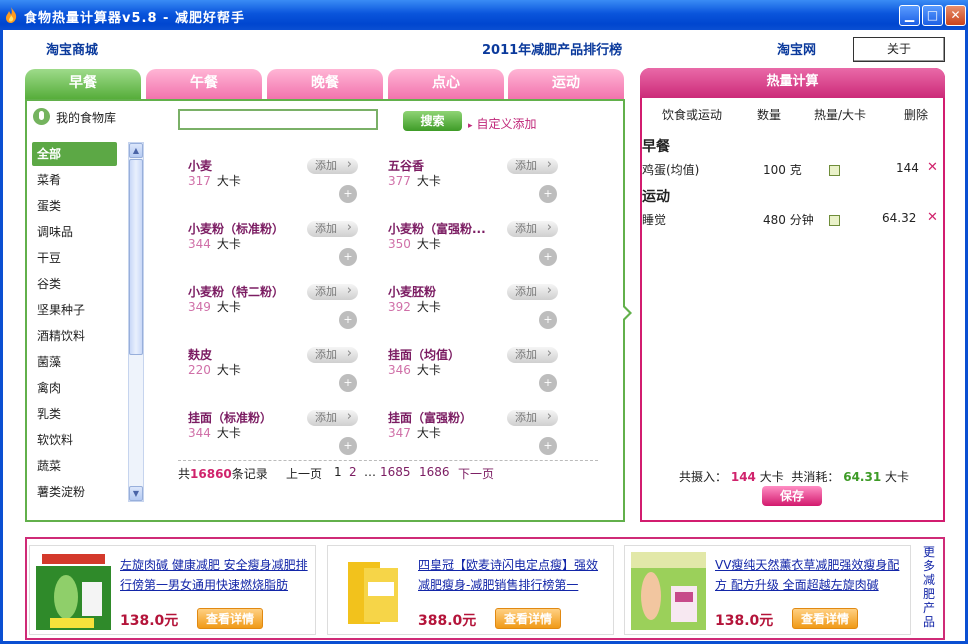 The image size is (968, 644). What do you see at coordinates (338, 472) in the screenshot?
I see `page-link-1: 1` at bounding box center [338, 472].